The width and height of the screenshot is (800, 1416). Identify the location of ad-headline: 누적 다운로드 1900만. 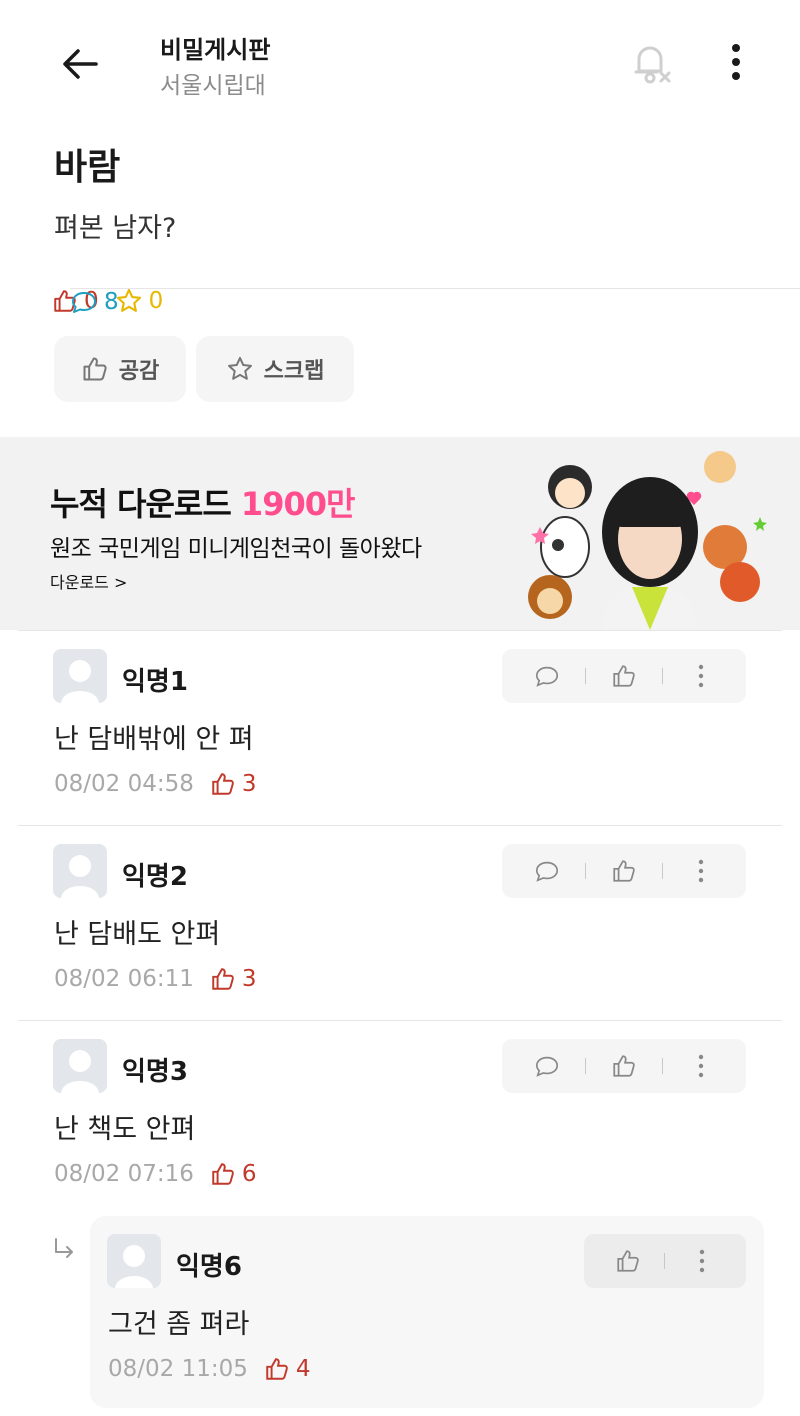
(203, 502).